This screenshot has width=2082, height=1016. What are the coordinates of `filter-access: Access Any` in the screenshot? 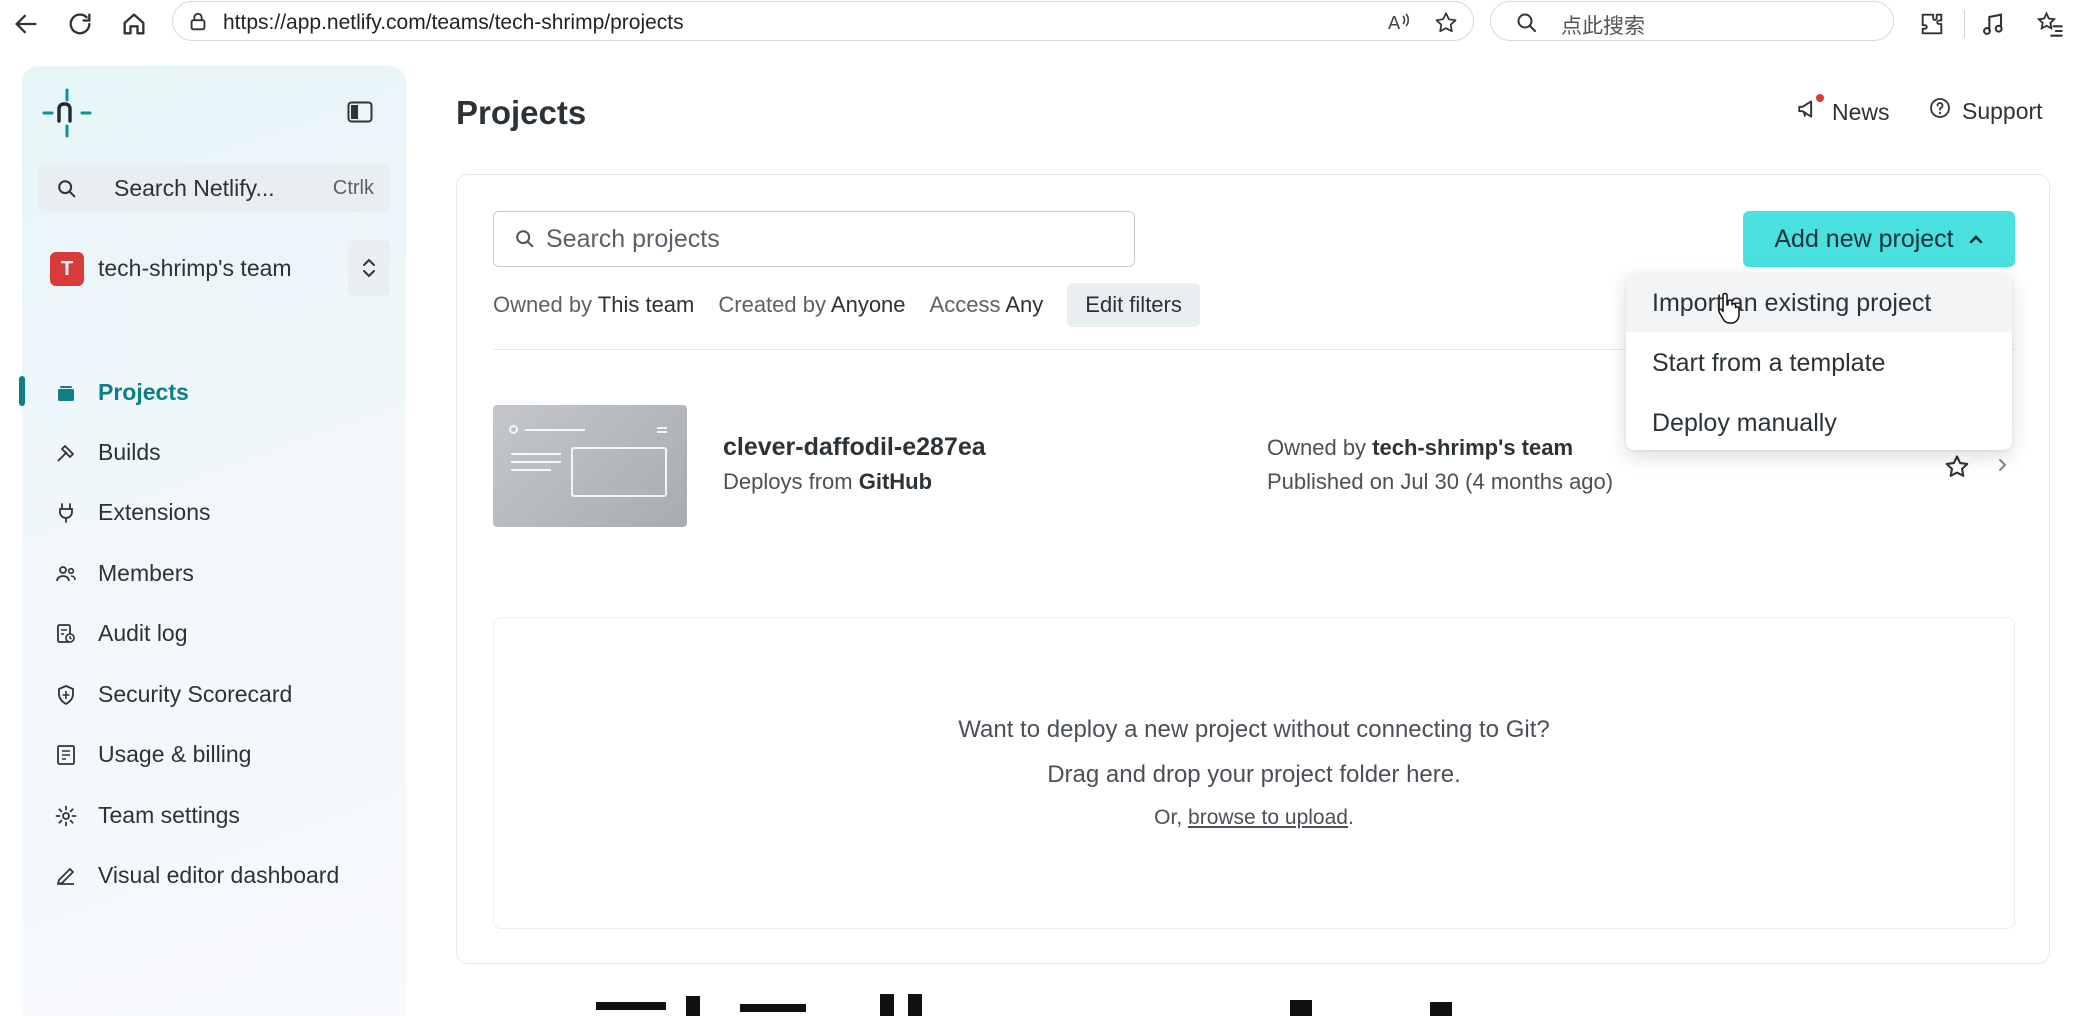 It's located at (987, 305).